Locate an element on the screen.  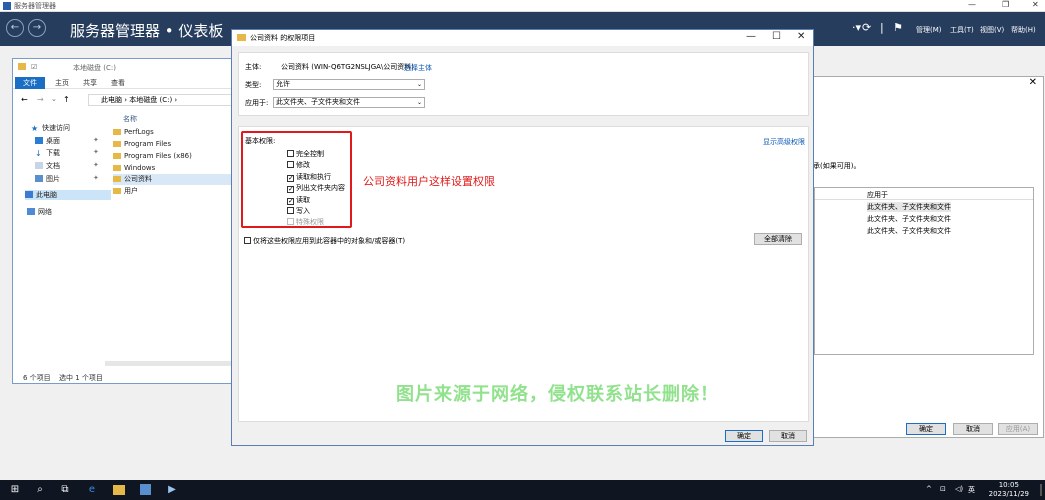
select-principal-link: 选择主体 is located at coordinates (418, 68).